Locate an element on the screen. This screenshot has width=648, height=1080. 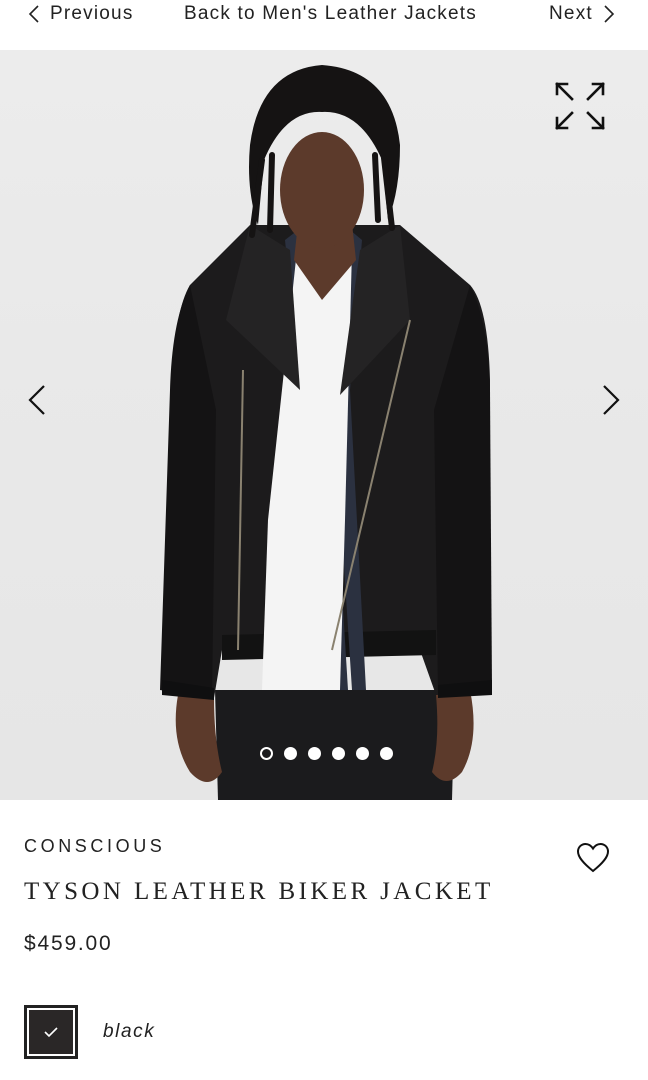
collection-label: CONSCIOUS is located at coordinates (95, 846).